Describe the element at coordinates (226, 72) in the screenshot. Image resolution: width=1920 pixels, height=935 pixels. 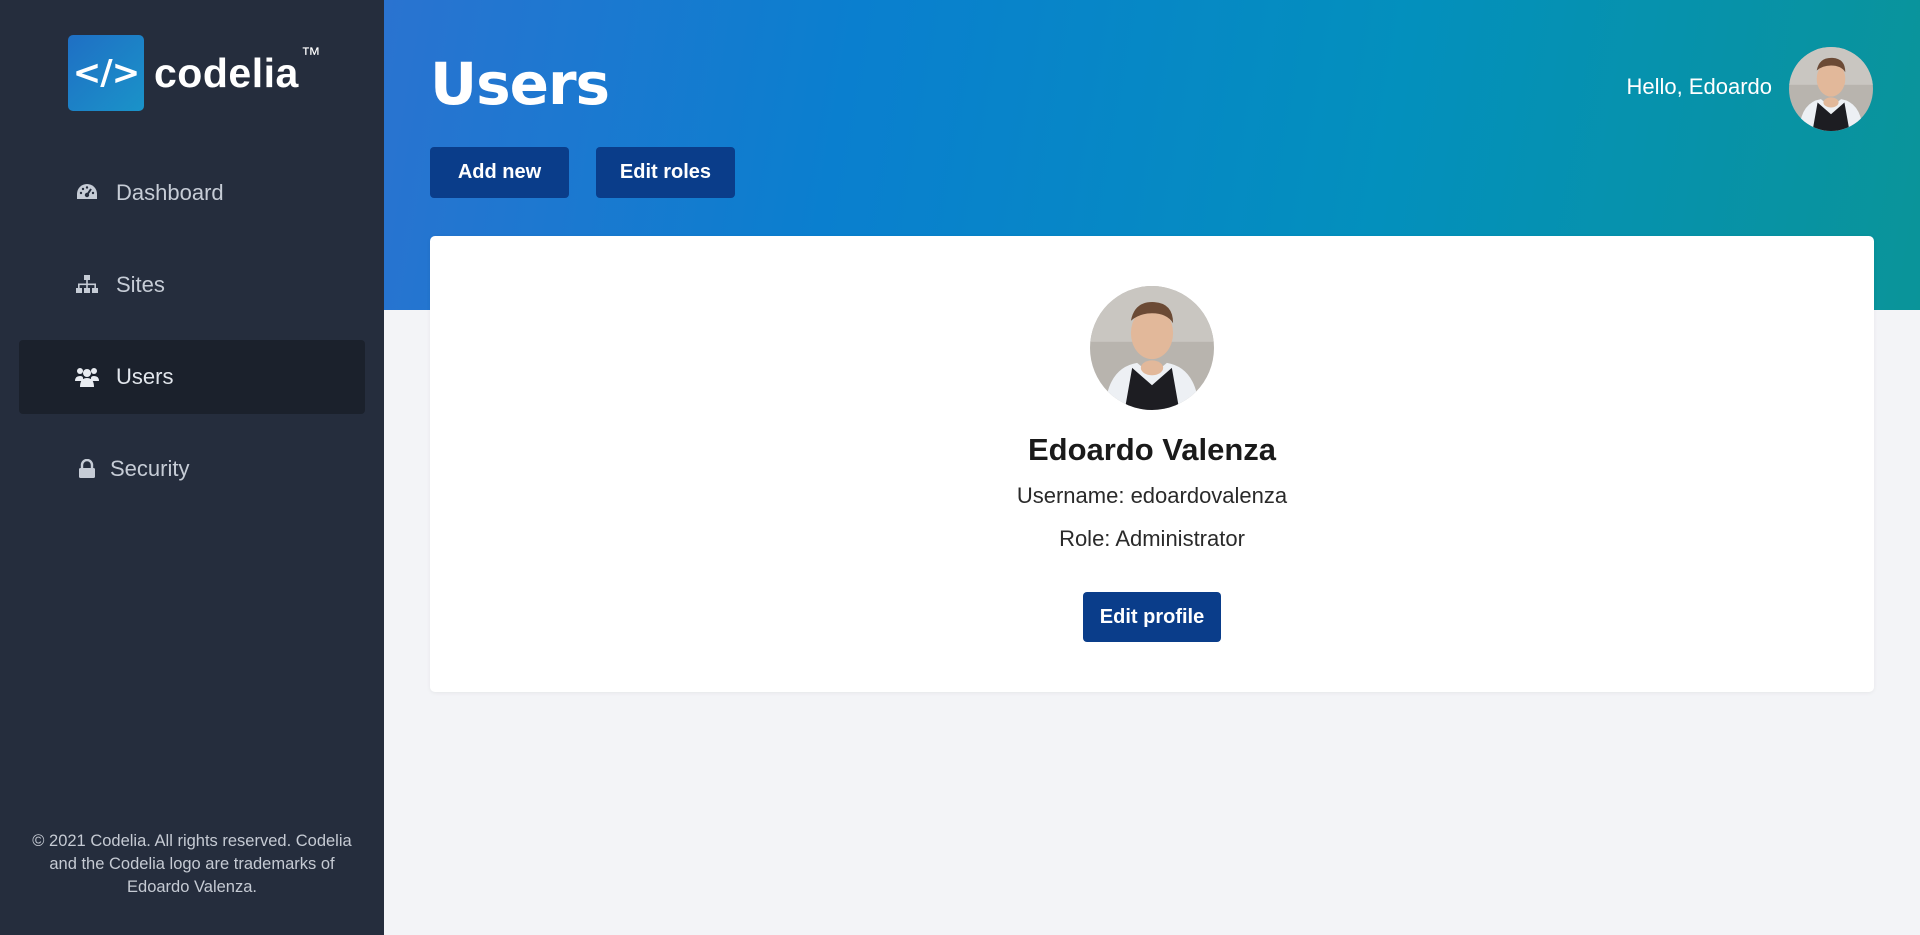
I see `brand-name-text: codelia` at that location.